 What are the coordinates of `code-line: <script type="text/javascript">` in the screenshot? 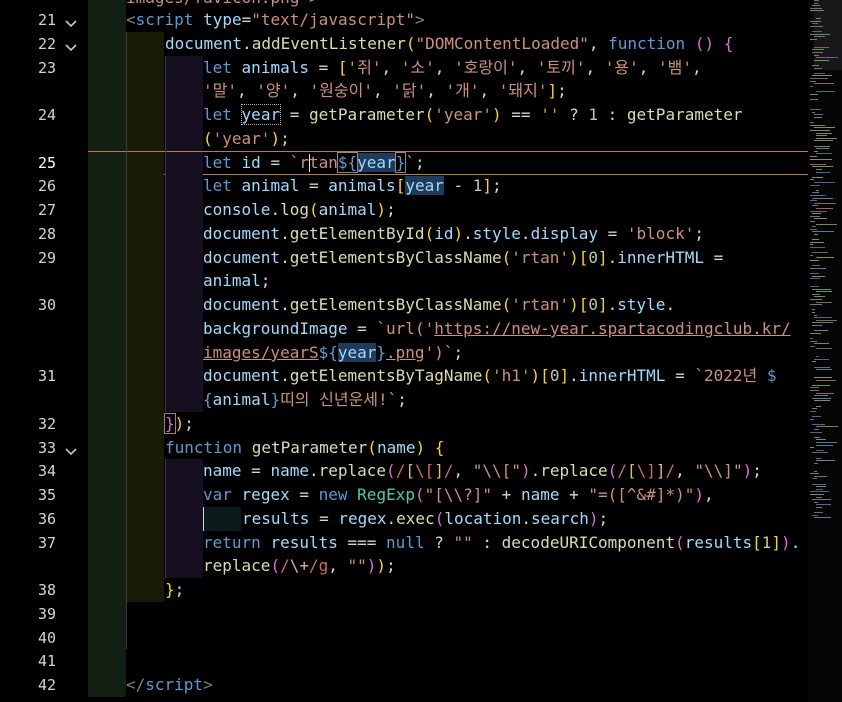 It's located at (448, 20).